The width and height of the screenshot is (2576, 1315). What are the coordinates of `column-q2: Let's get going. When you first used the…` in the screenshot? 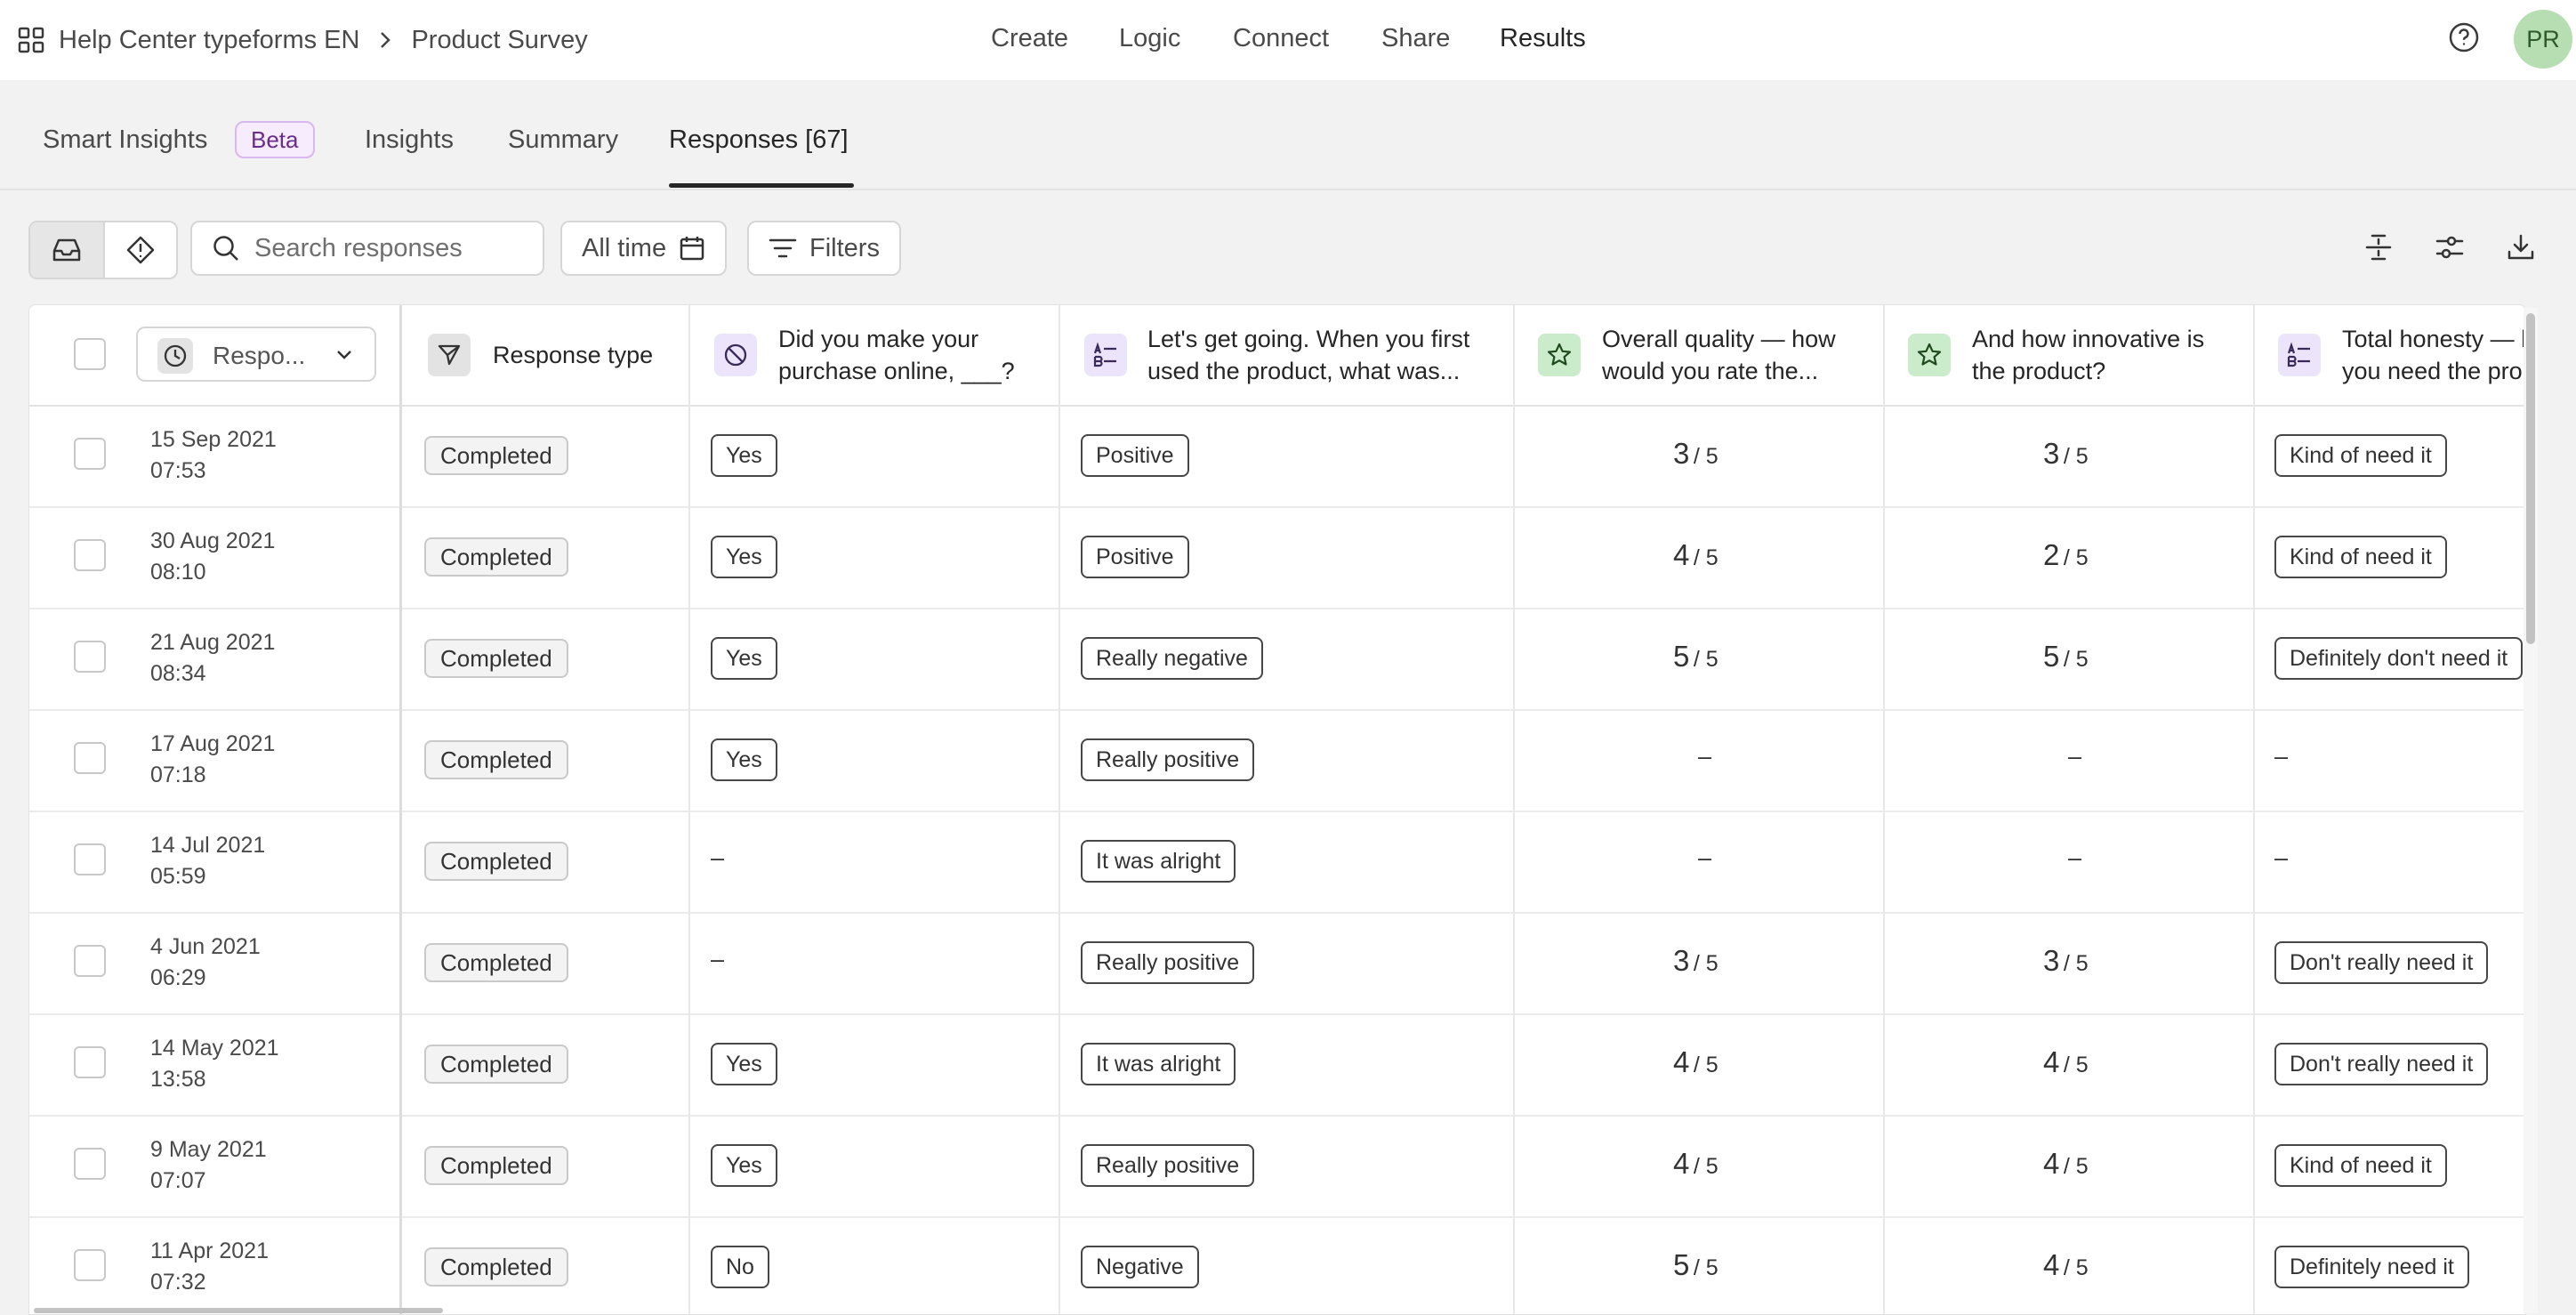 It's located at (1308, 355).